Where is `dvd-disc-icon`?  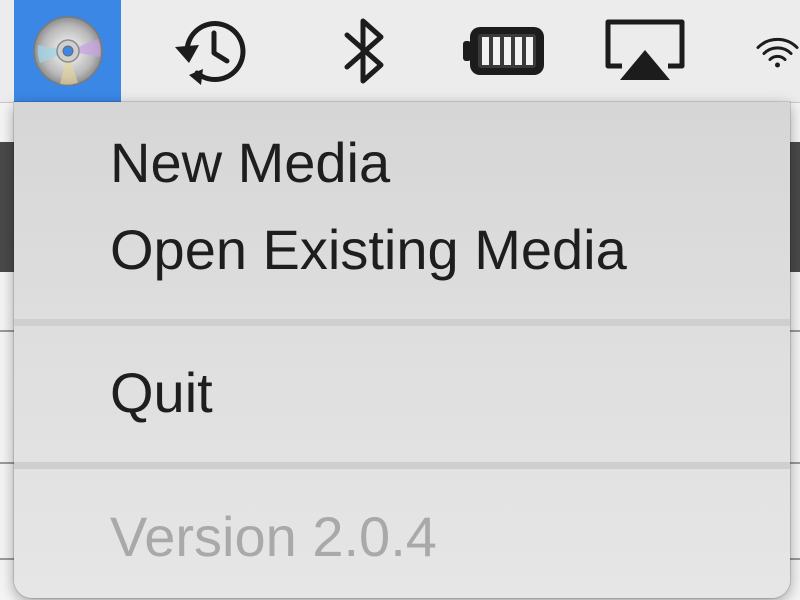 dvd-disc-icon is located at coordinates (67, 51).